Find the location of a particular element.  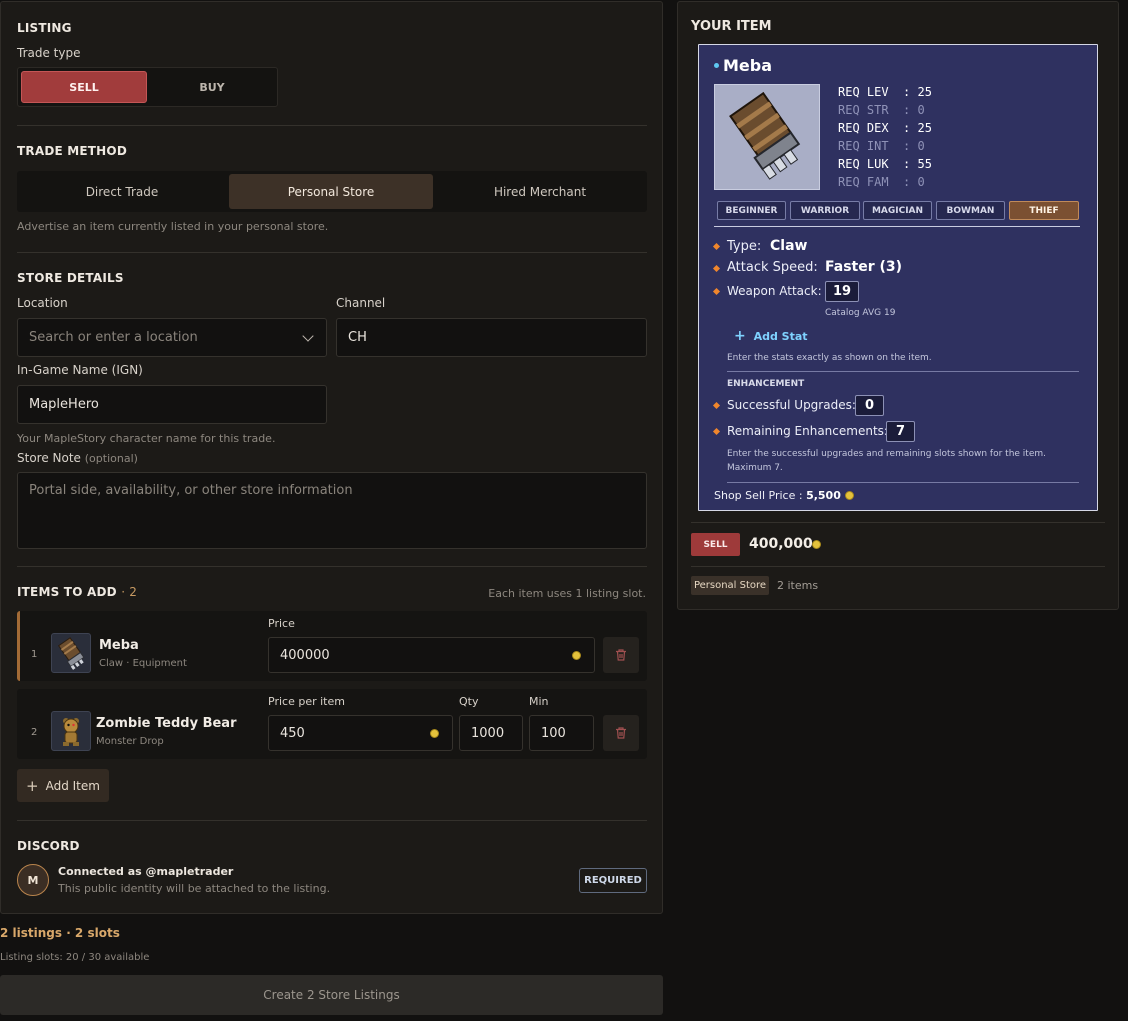

ign-input is located at coordinates (172, 404).